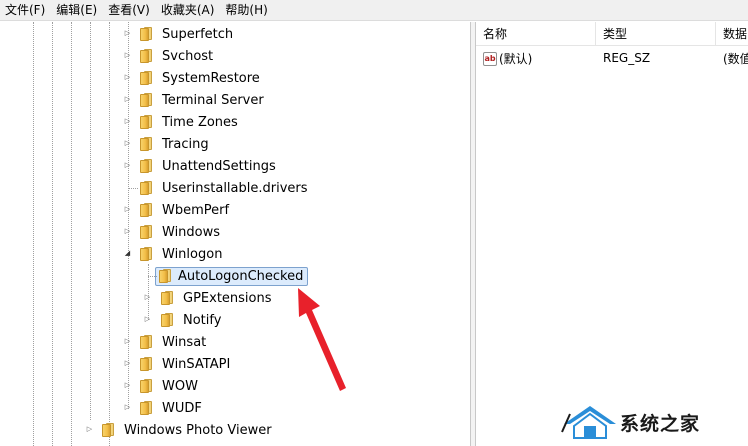 The height and width of the screenshot is (446, 748). I want to click on list-item: ab (默认) REG_SZ (数值, so click(612, 58).